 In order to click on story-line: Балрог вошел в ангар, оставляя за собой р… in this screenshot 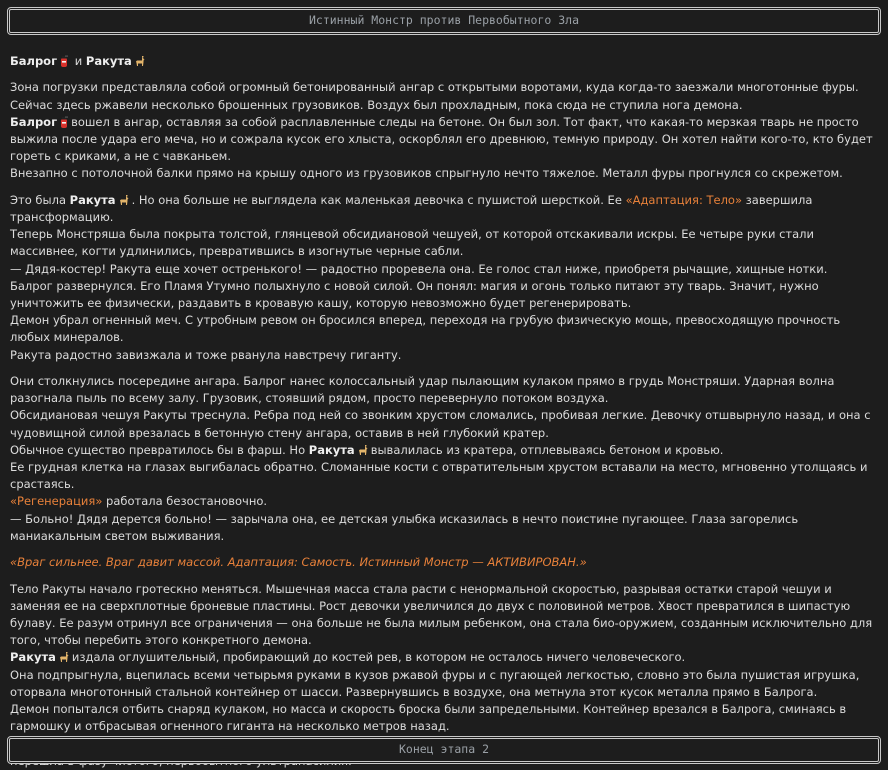, I will do `click(443, 140)`.